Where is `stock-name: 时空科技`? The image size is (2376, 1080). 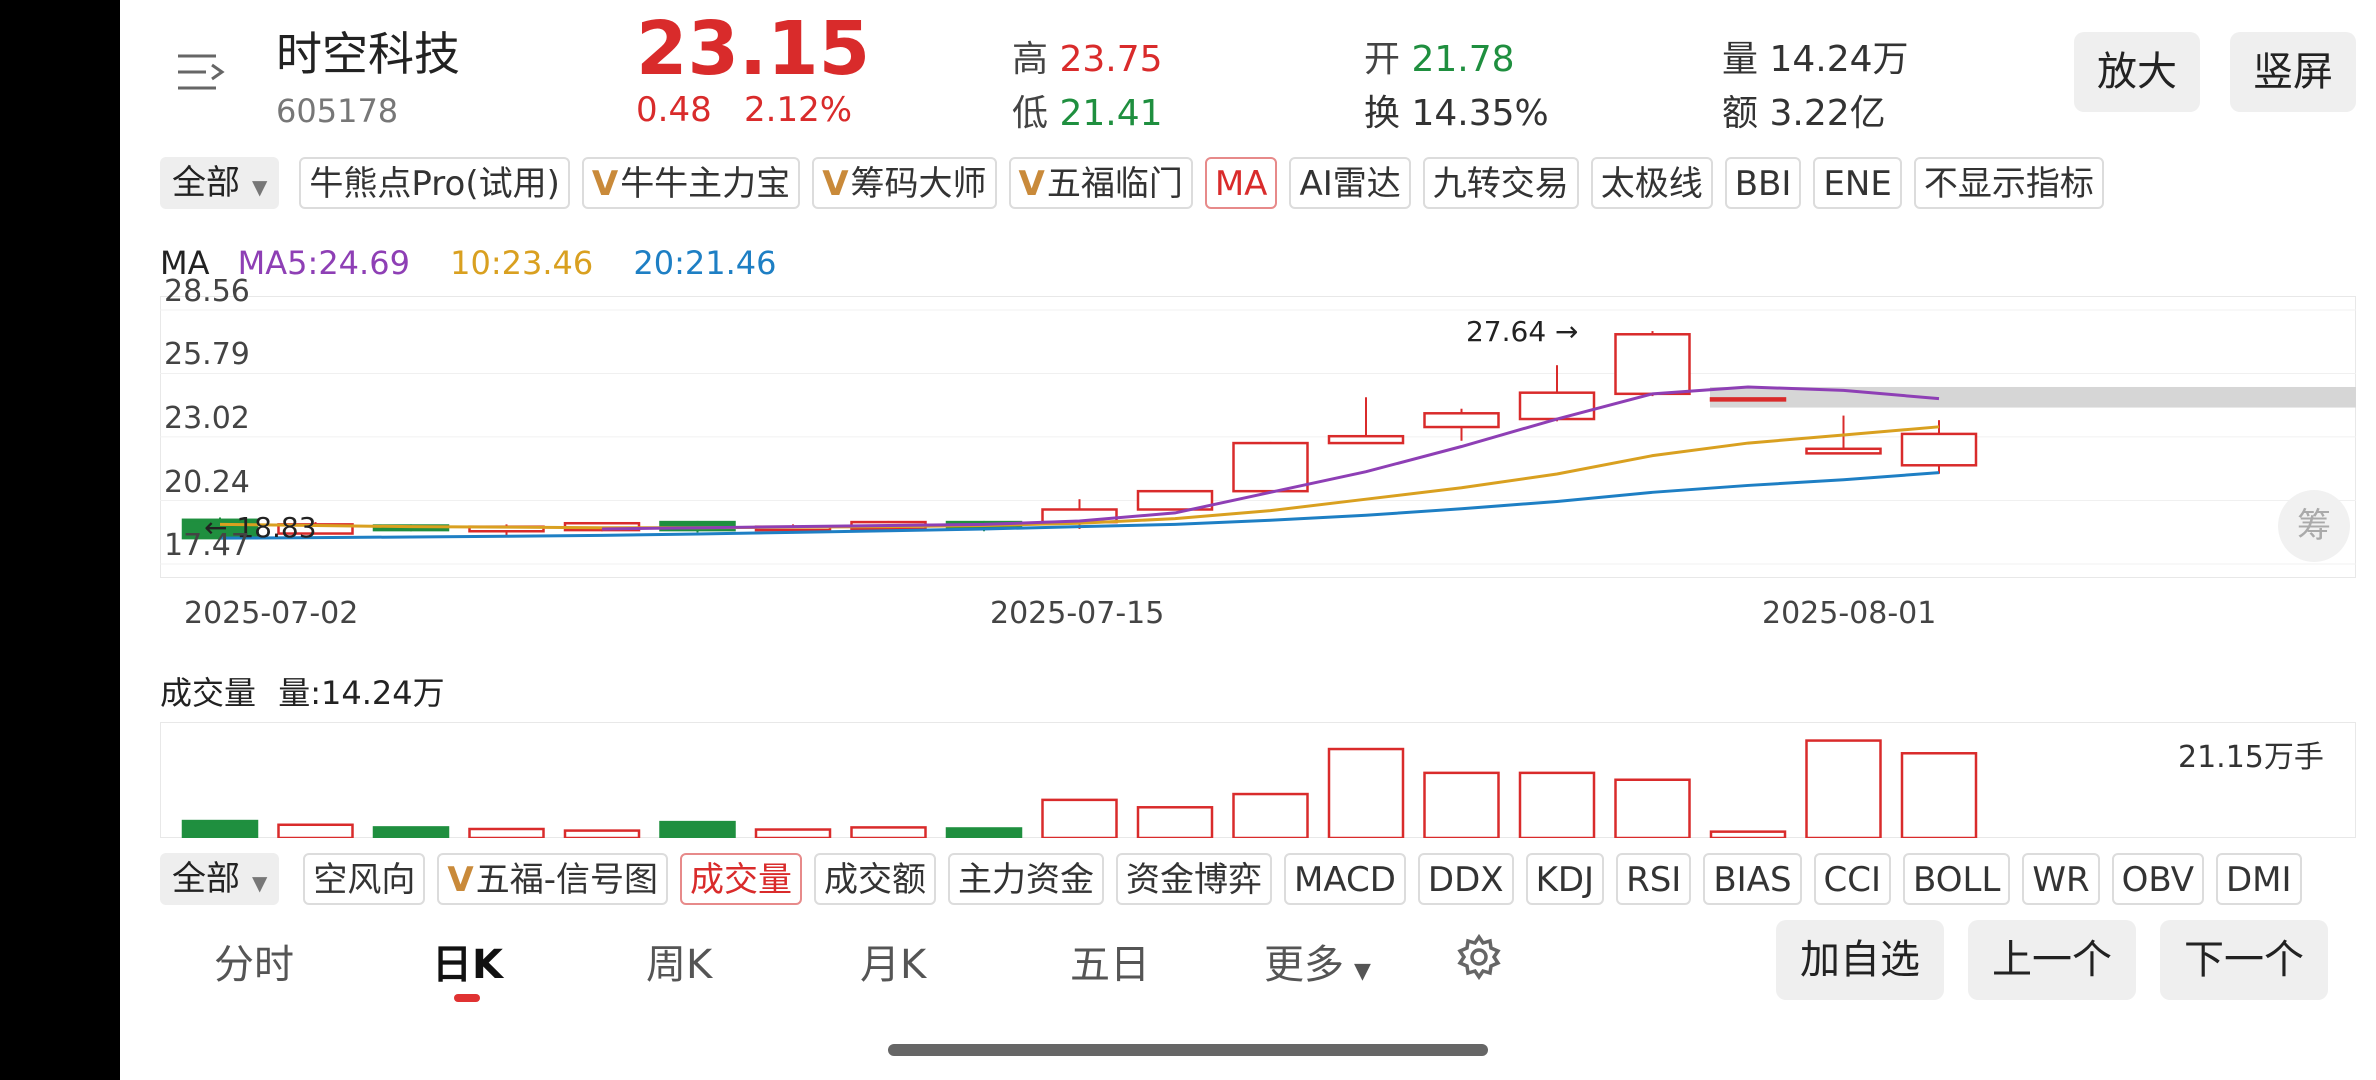
stock-name: 时空科技 is located at coordinates (368, 54).